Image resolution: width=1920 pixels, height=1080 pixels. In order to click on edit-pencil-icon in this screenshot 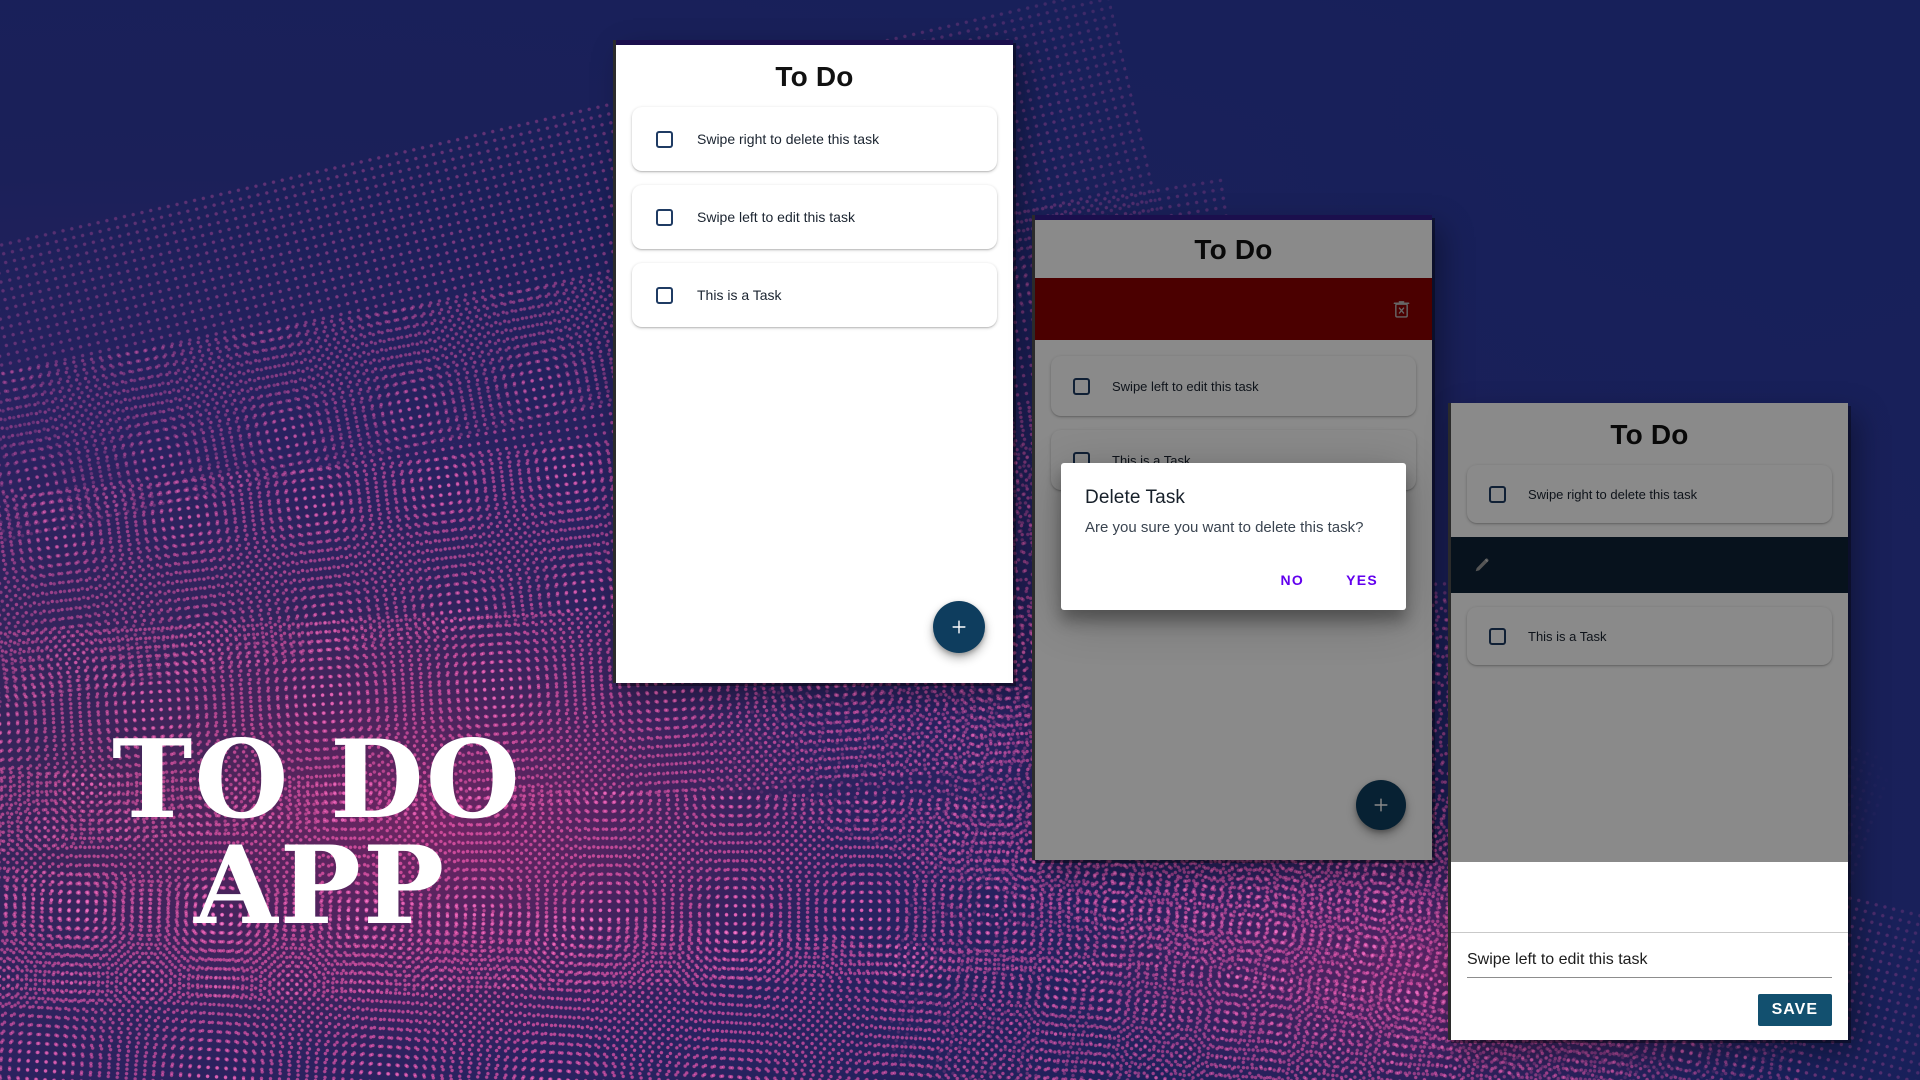, I will do `click(1482, 565)`.